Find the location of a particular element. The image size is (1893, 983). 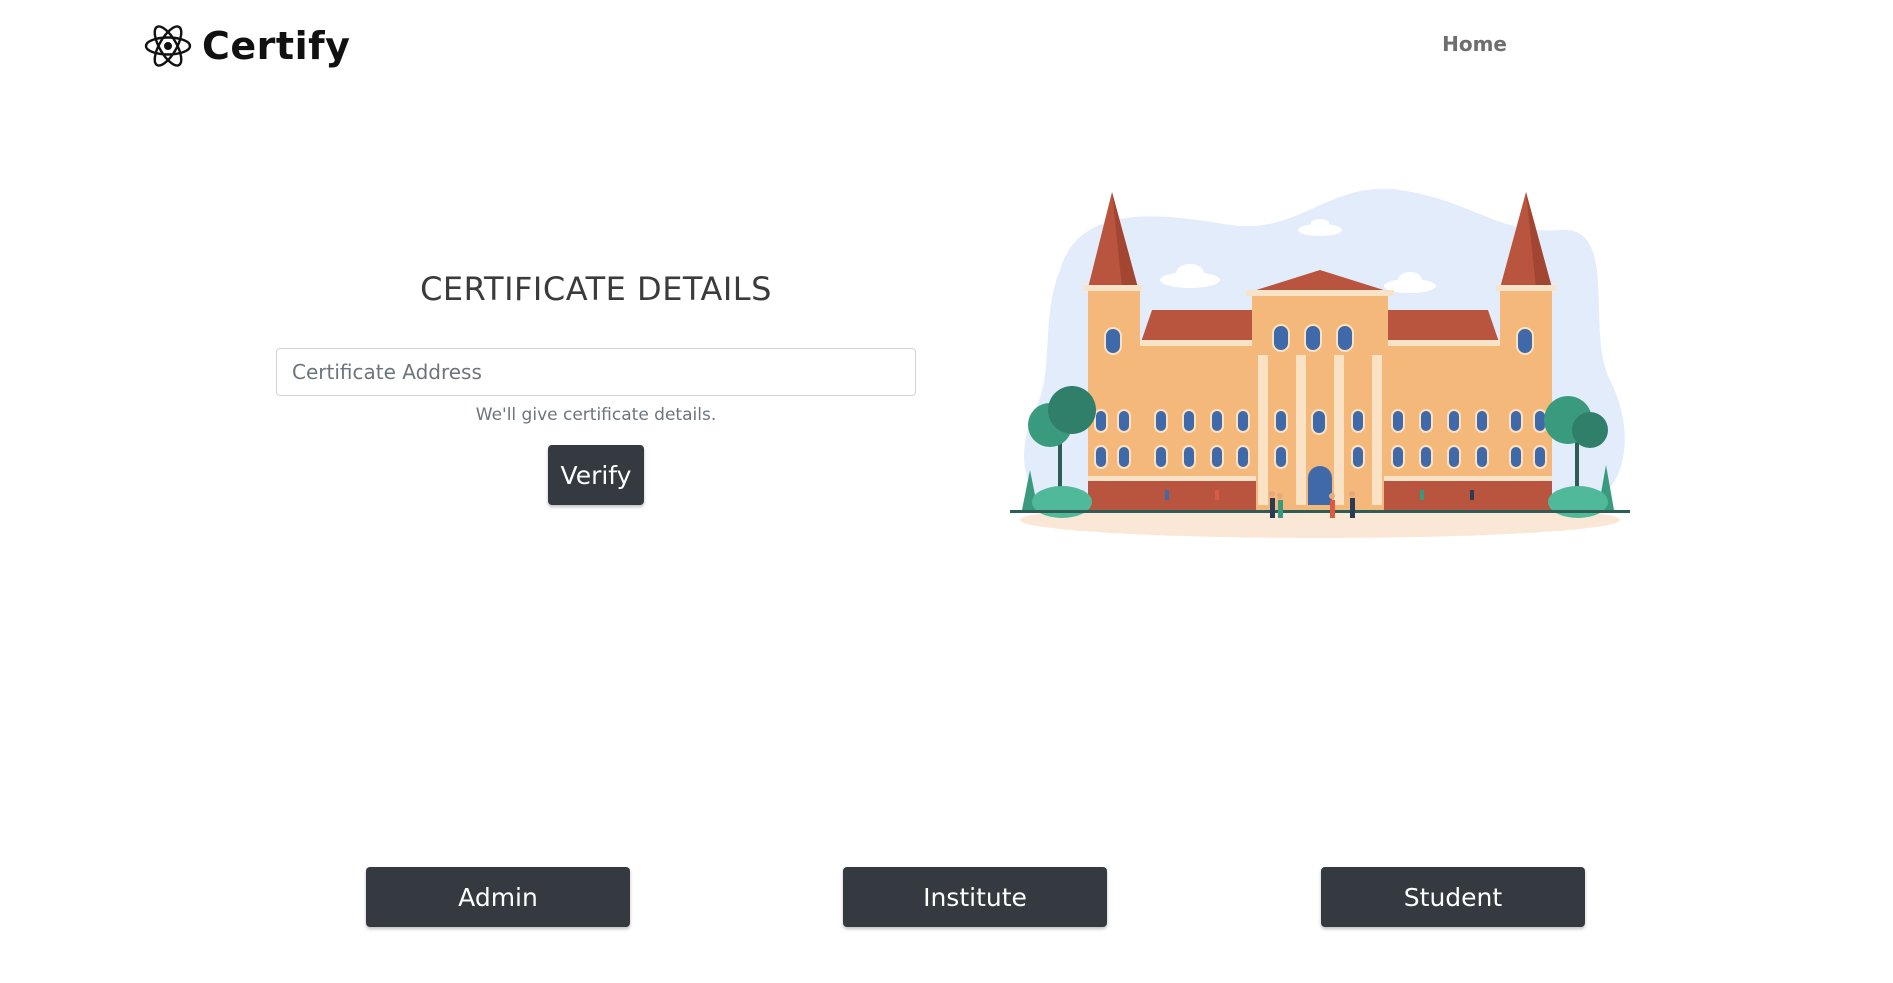

help-text: We'll give certificate details. is located at coordinates (596, 415).